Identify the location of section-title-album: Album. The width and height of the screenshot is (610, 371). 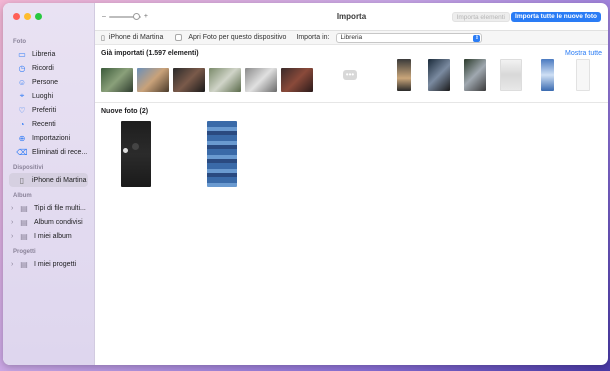
(22, 196).